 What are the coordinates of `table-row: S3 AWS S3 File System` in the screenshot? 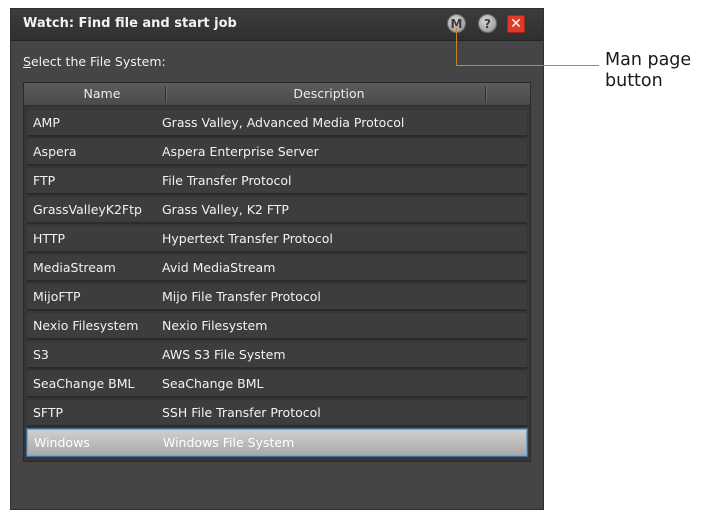 It's located at (277, 355).